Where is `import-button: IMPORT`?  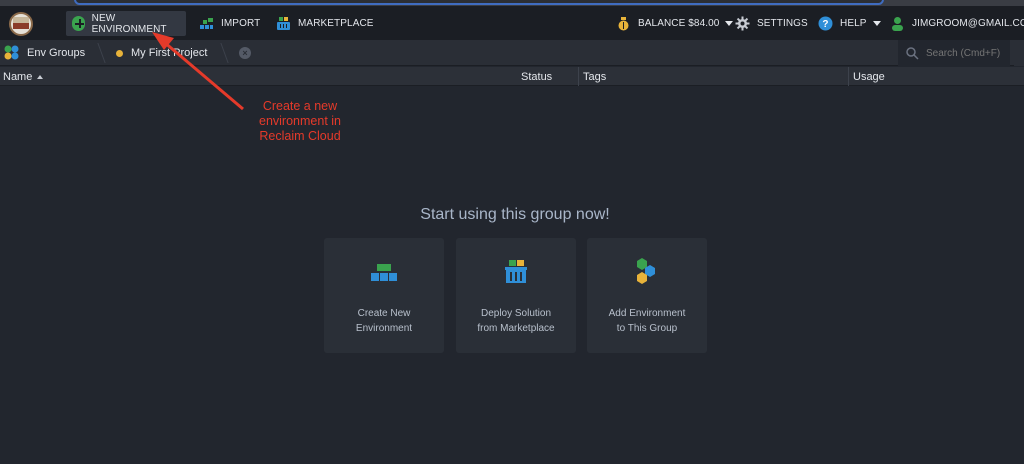
import-button: IMPORT is located at coordinates (231, 23).